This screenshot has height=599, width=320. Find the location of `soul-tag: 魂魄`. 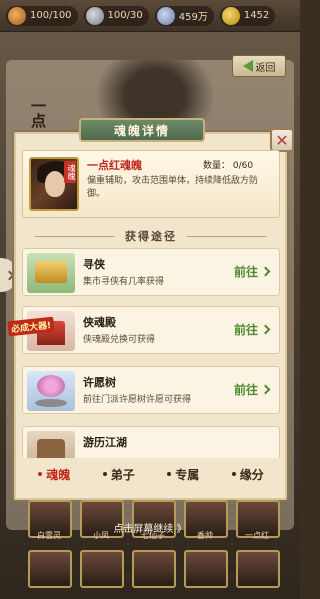

soul-tag: 魂魄 is located at coordinates (70, 172).